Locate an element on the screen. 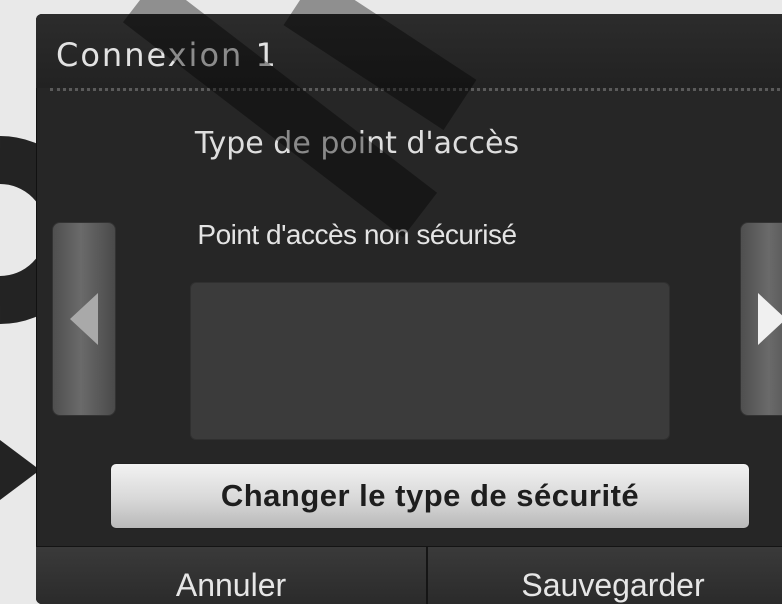 The height and width of the screenshot is (604, 782). previous-option-button is located at coordinates (84, 319).